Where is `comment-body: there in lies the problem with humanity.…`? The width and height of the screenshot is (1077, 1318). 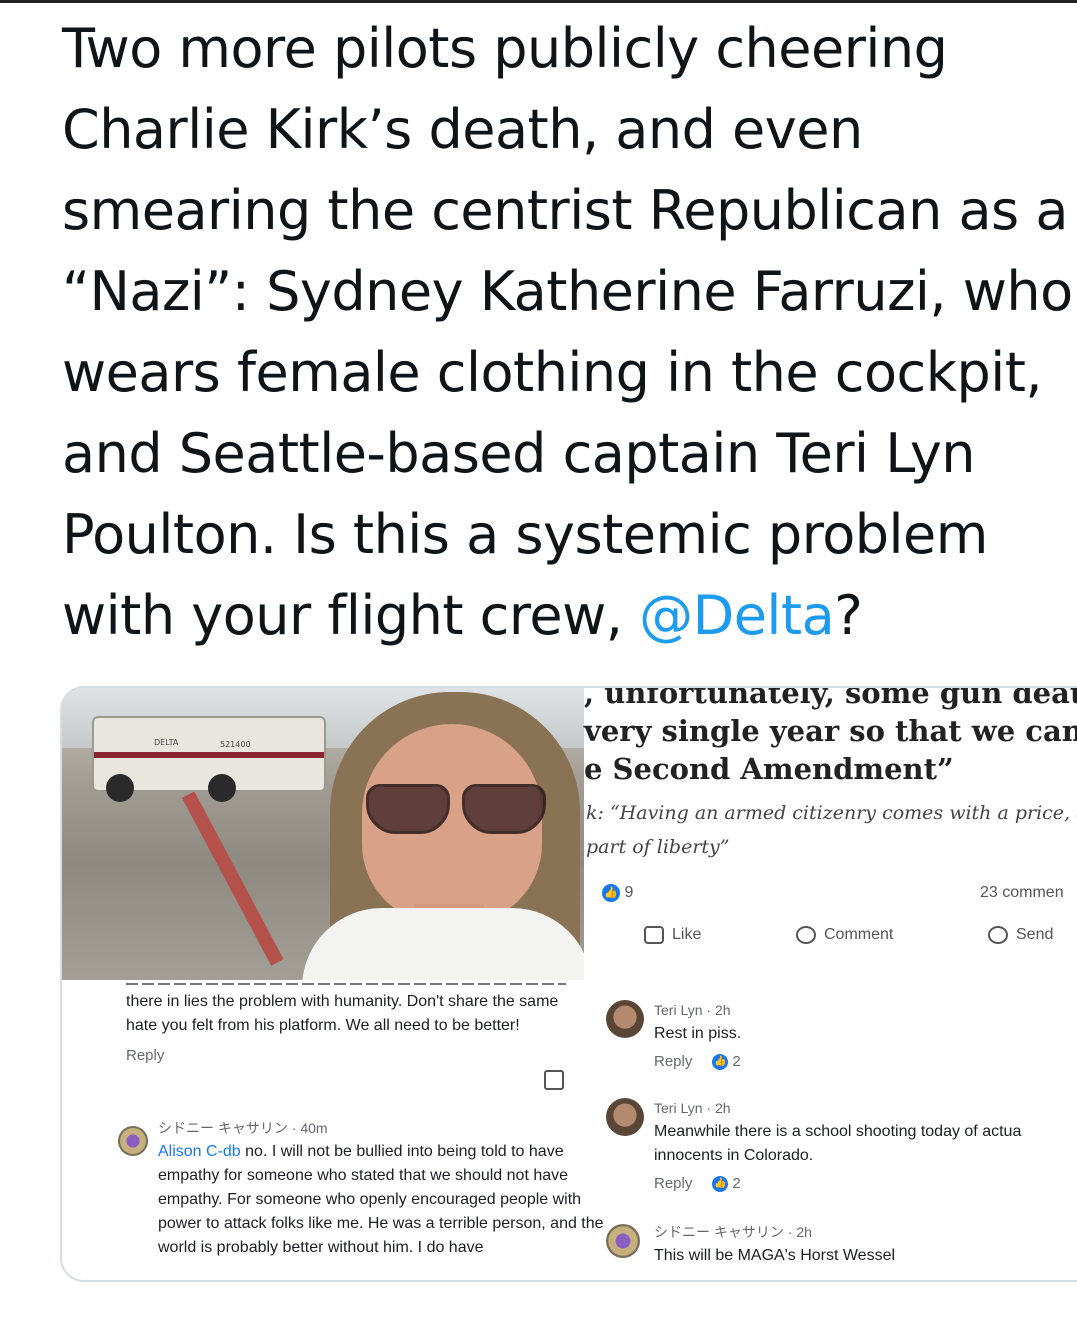
comment-body: there in lies the problem with humanity.… is located at coordinates (351, 1029).